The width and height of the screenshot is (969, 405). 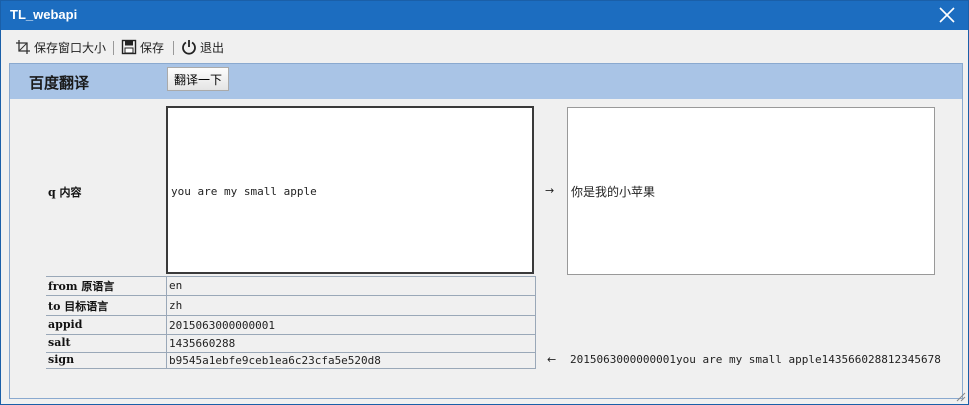 What do you see at coordinates (552, 359) in the screenshot?
I see `sign-arrow: ←` at bounding box center [552, 359].